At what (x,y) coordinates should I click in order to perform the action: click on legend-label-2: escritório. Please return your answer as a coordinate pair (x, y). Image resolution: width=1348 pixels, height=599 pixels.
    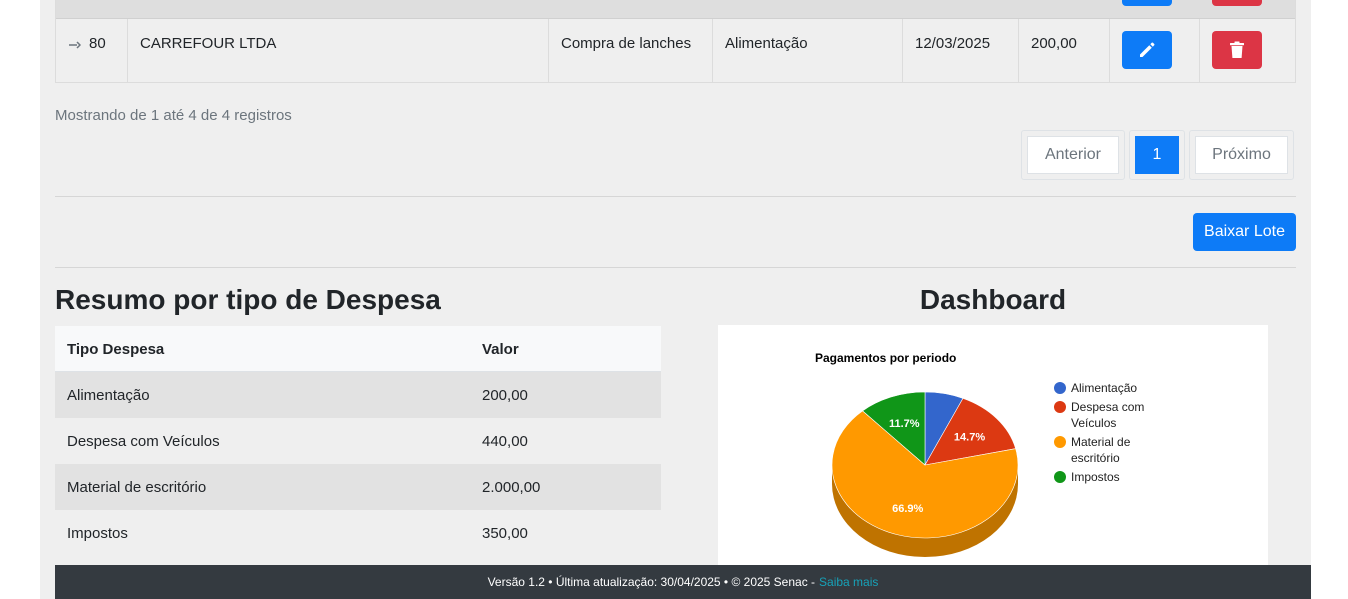
    Looking at the image, I should click on (1095, 458).